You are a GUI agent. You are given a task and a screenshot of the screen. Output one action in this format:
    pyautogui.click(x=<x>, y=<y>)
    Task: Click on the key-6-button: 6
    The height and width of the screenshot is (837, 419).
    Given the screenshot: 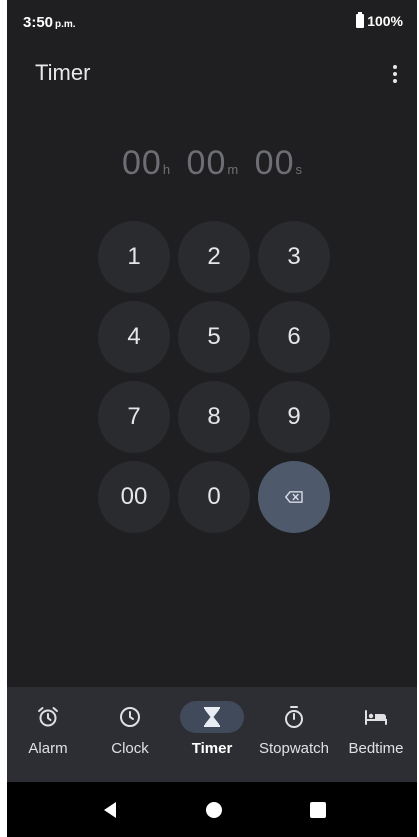 What is the action you would take?
    pyautogui.click(x=294, y=337)
    